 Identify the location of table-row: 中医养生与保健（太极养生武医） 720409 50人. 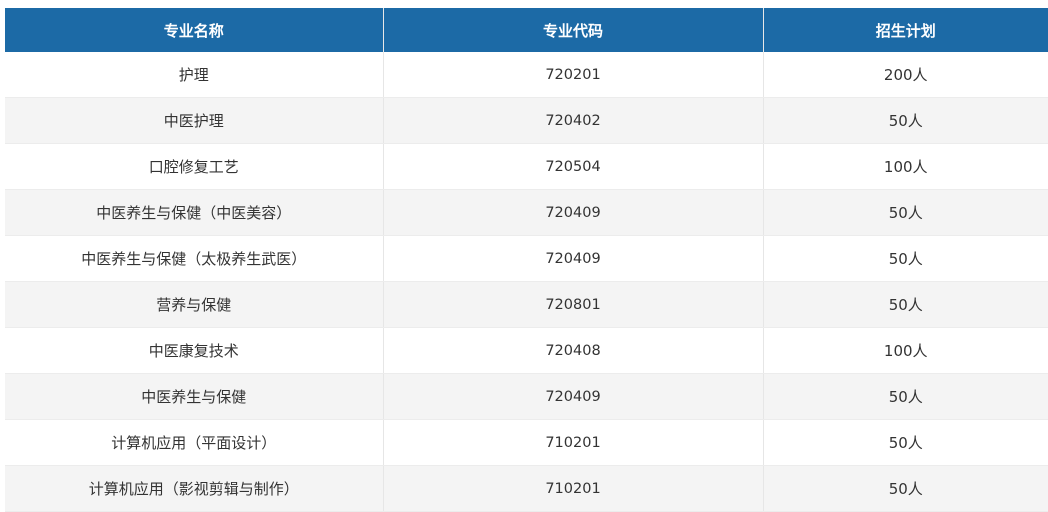
(526, 258).